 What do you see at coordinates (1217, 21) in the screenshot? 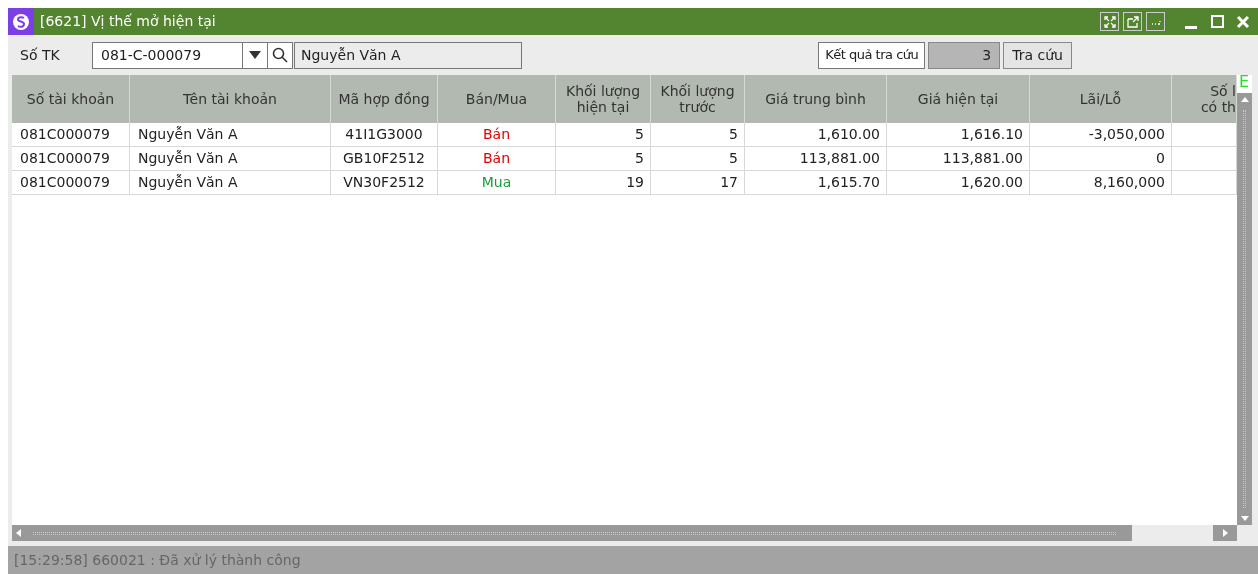
I see `maximize-icon` at bounding box center [1217, 21].